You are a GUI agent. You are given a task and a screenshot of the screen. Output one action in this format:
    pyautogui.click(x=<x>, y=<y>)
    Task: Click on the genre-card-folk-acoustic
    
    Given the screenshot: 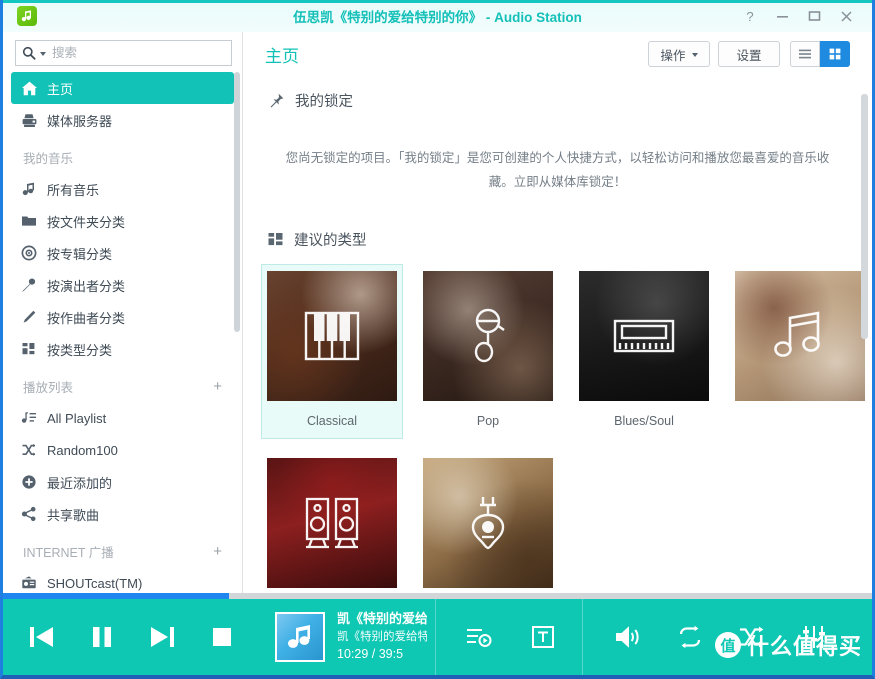 What is the action you would take?
    pyautogui.click(x=488, y=525)
    